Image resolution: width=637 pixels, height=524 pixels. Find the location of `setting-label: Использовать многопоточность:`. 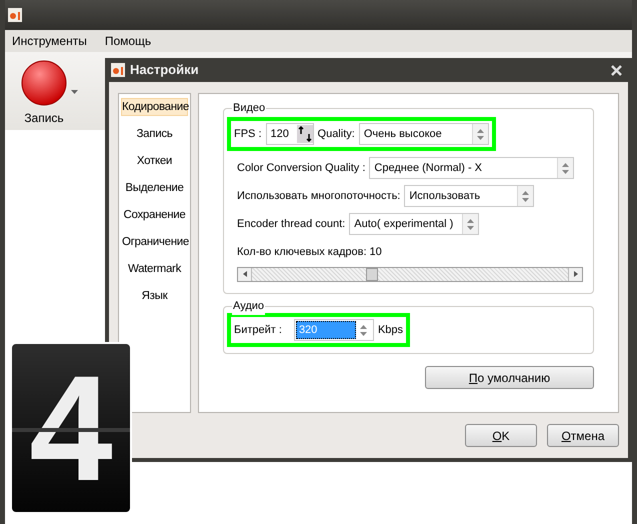

setting-label: Использовать многопоточность: is located at coordinates (318, 196).